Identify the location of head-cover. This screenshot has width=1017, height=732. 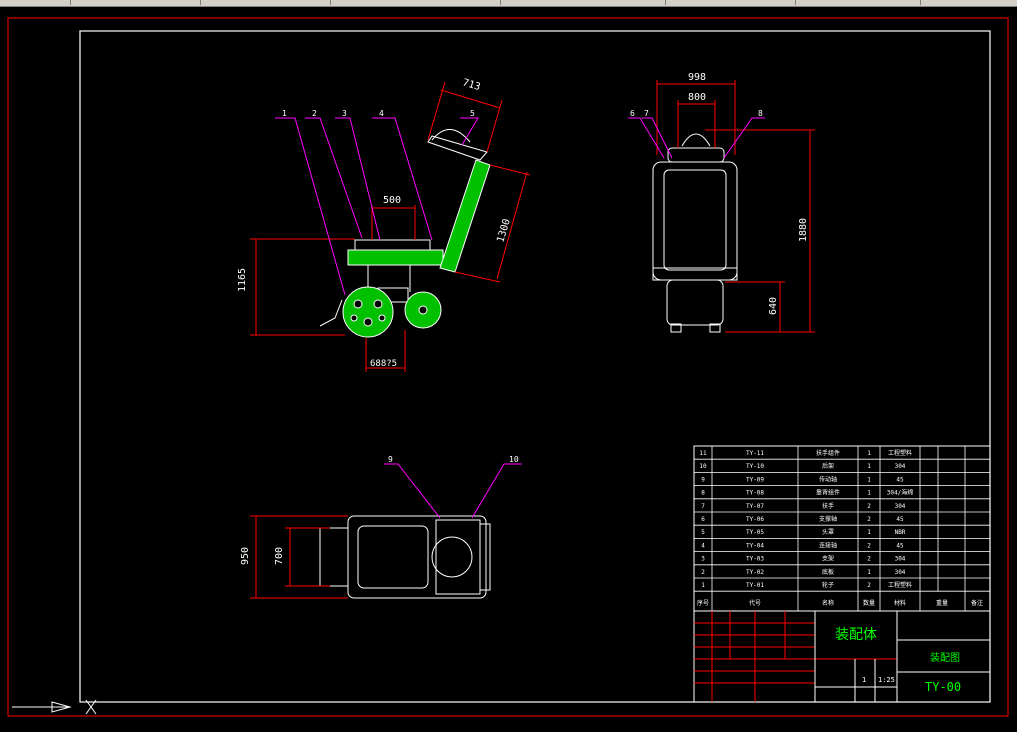
(451, 136).